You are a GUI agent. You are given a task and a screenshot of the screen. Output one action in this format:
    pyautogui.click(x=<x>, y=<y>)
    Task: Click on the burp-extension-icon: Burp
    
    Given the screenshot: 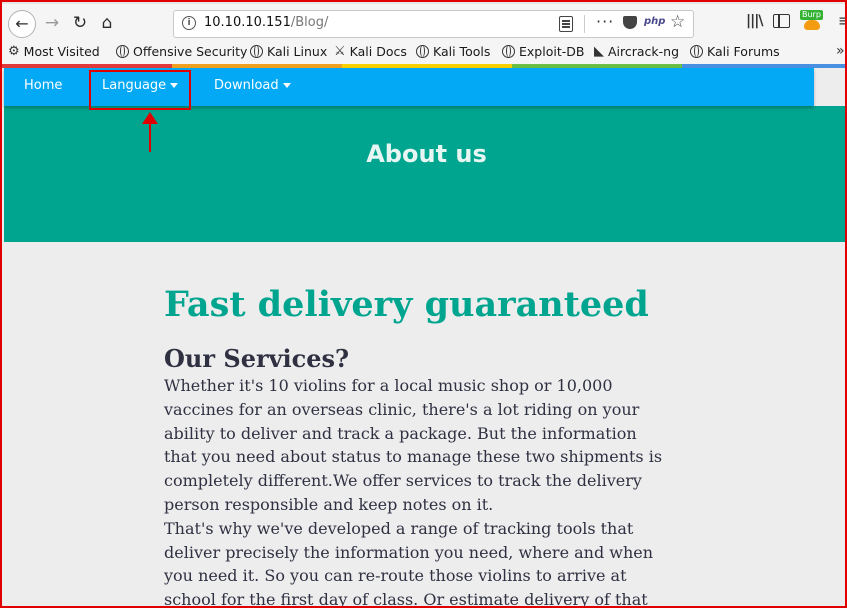 What is the action you would take?
    pyautogui.click(x=812, y=21)
    